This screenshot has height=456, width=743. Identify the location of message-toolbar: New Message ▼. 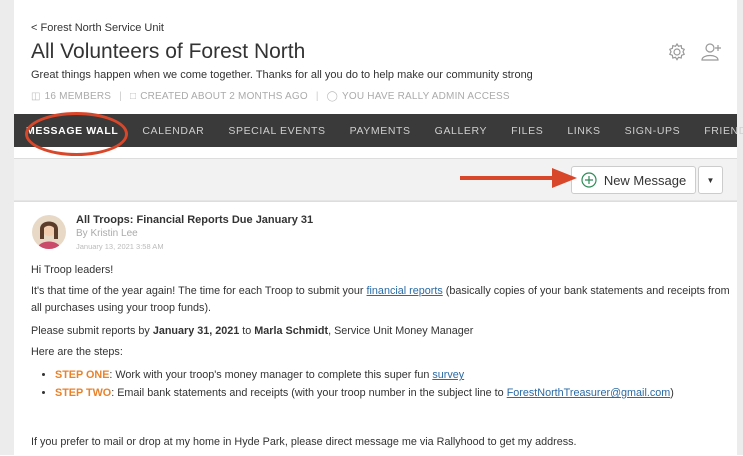
(375, 180).